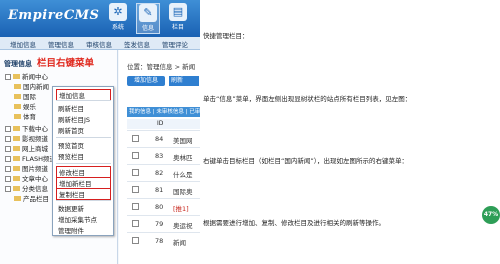  Describe the element at coordinates (26, 138) in the screenshot. I see `tree-node-video: 影视频道` at that location.